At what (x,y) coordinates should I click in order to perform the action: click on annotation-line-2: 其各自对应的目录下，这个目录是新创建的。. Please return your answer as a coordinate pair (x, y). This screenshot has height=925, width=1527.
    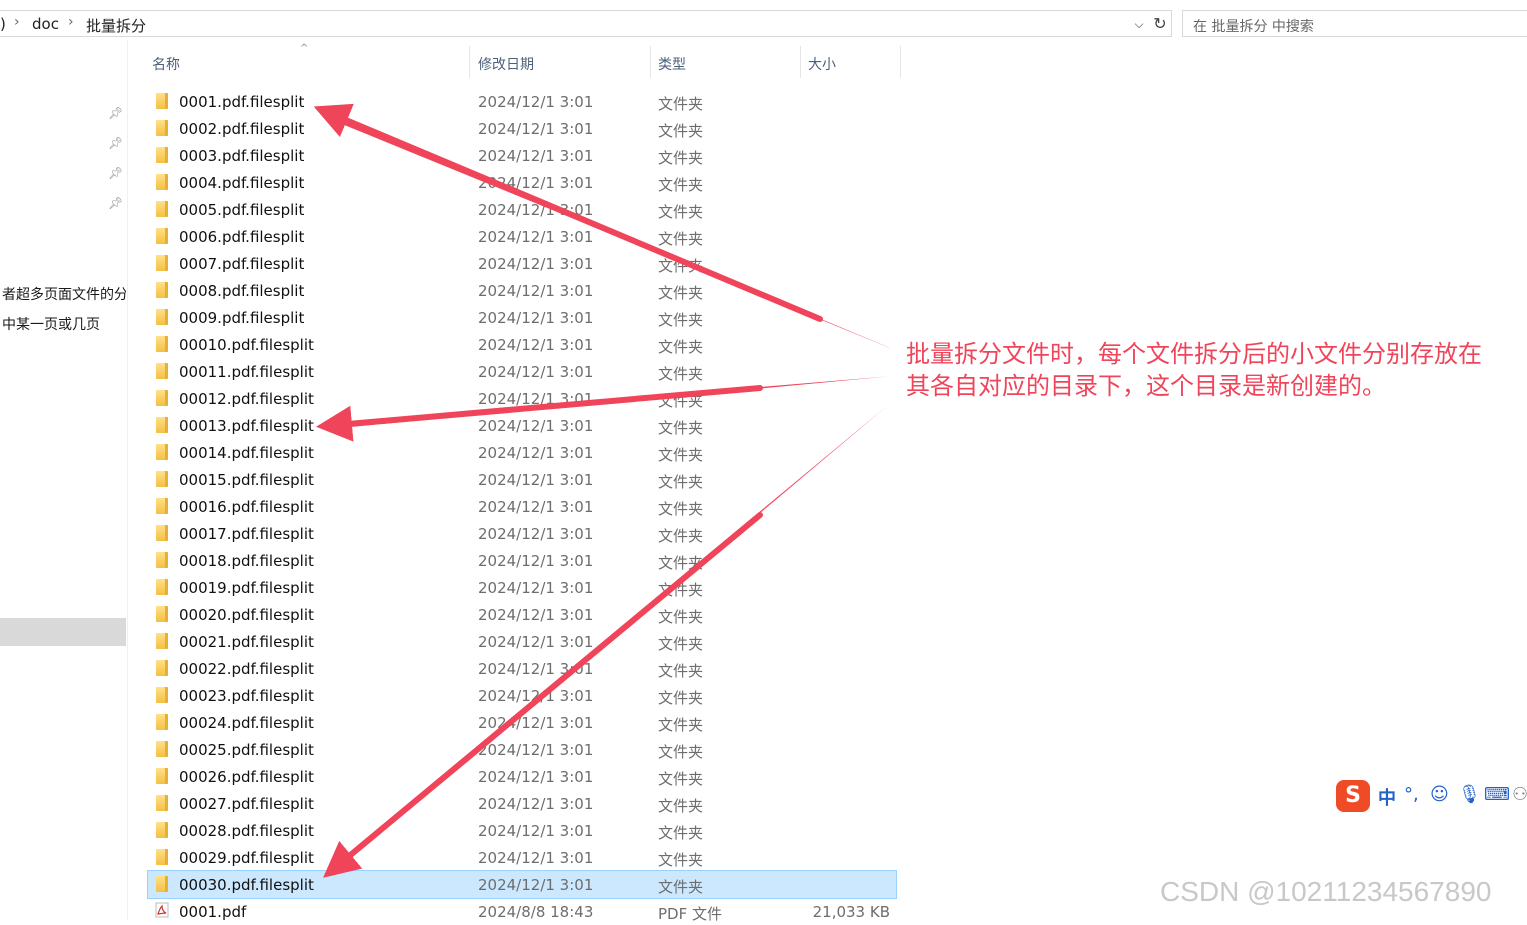
    Looking at the image, I should click on (1146, 386).